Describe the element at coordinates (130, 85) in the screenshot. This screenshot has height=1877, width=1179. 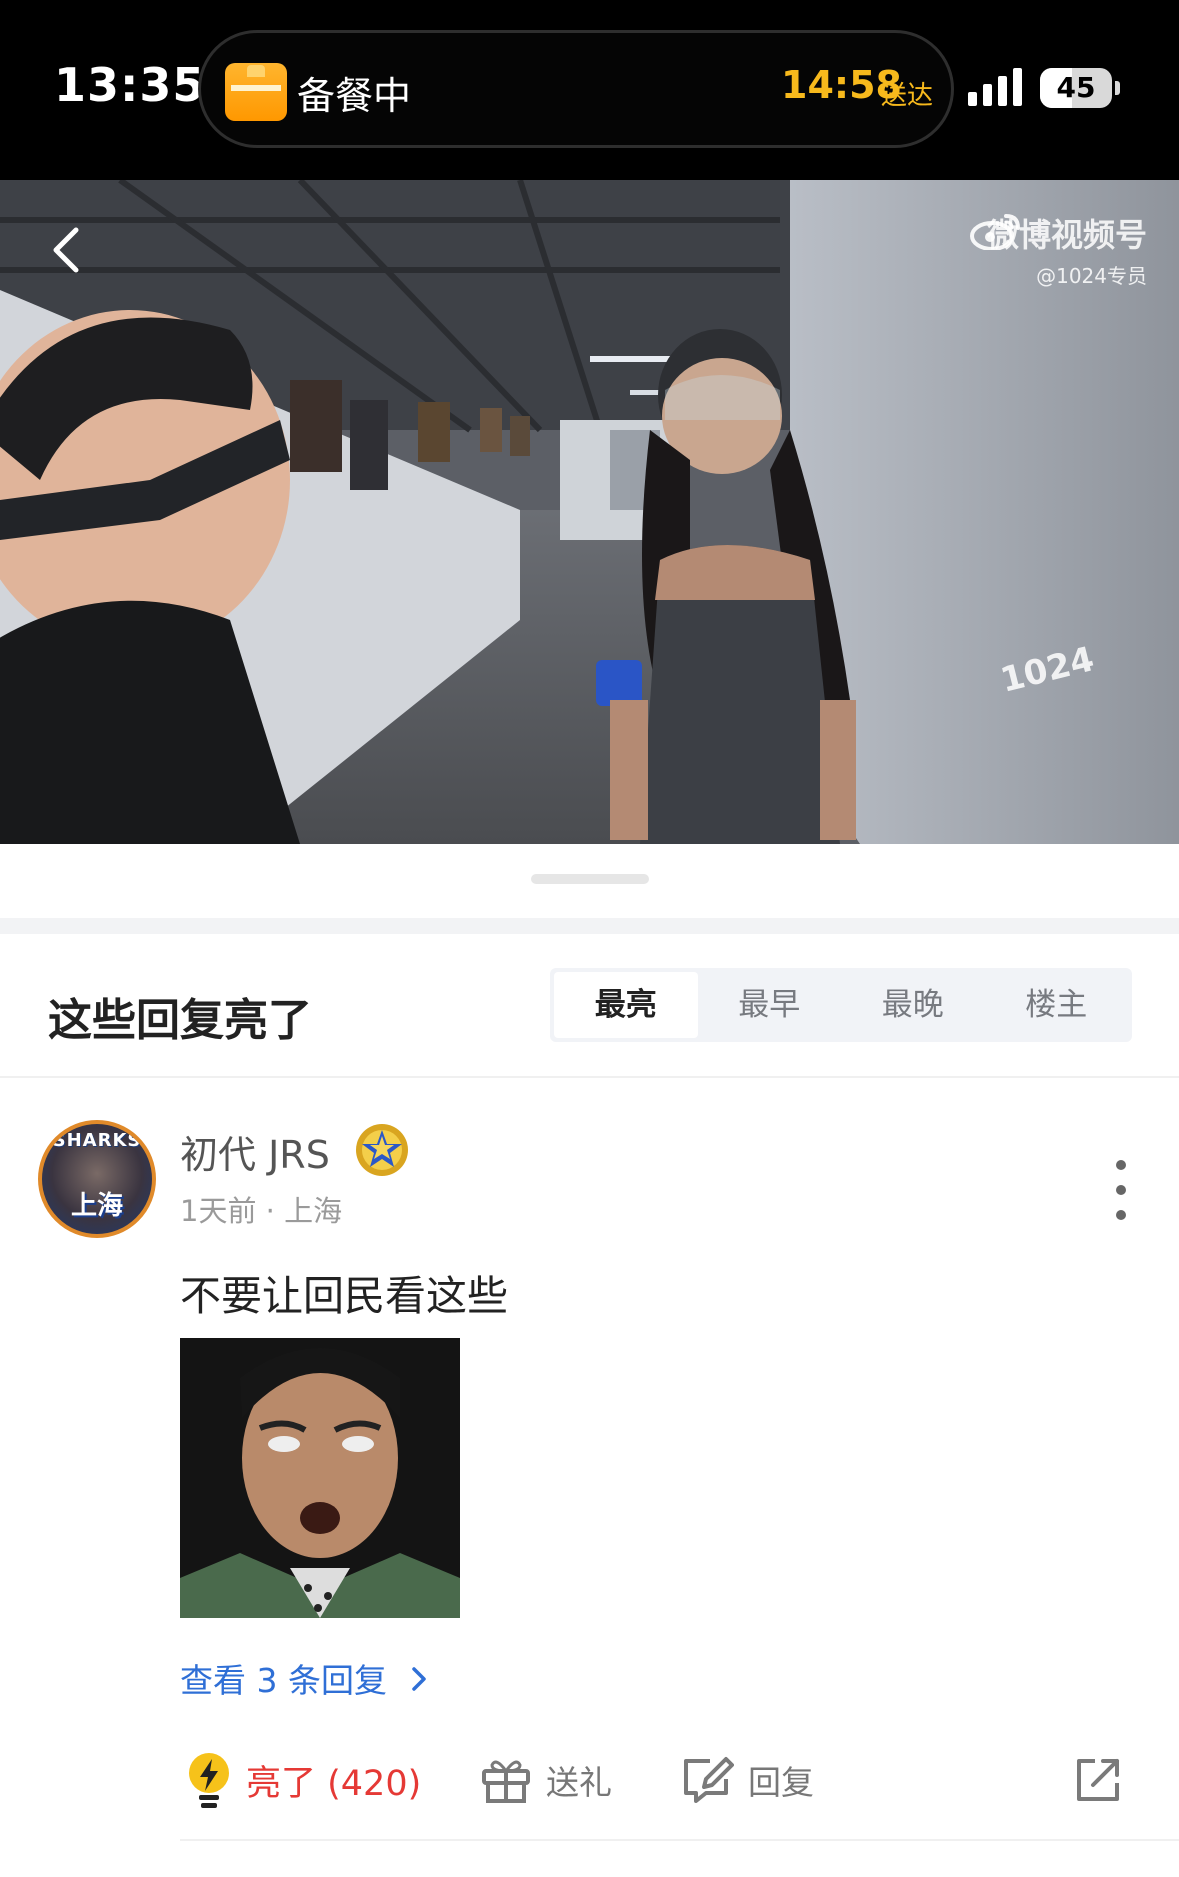
I see `status-time: 13:35` at that location.